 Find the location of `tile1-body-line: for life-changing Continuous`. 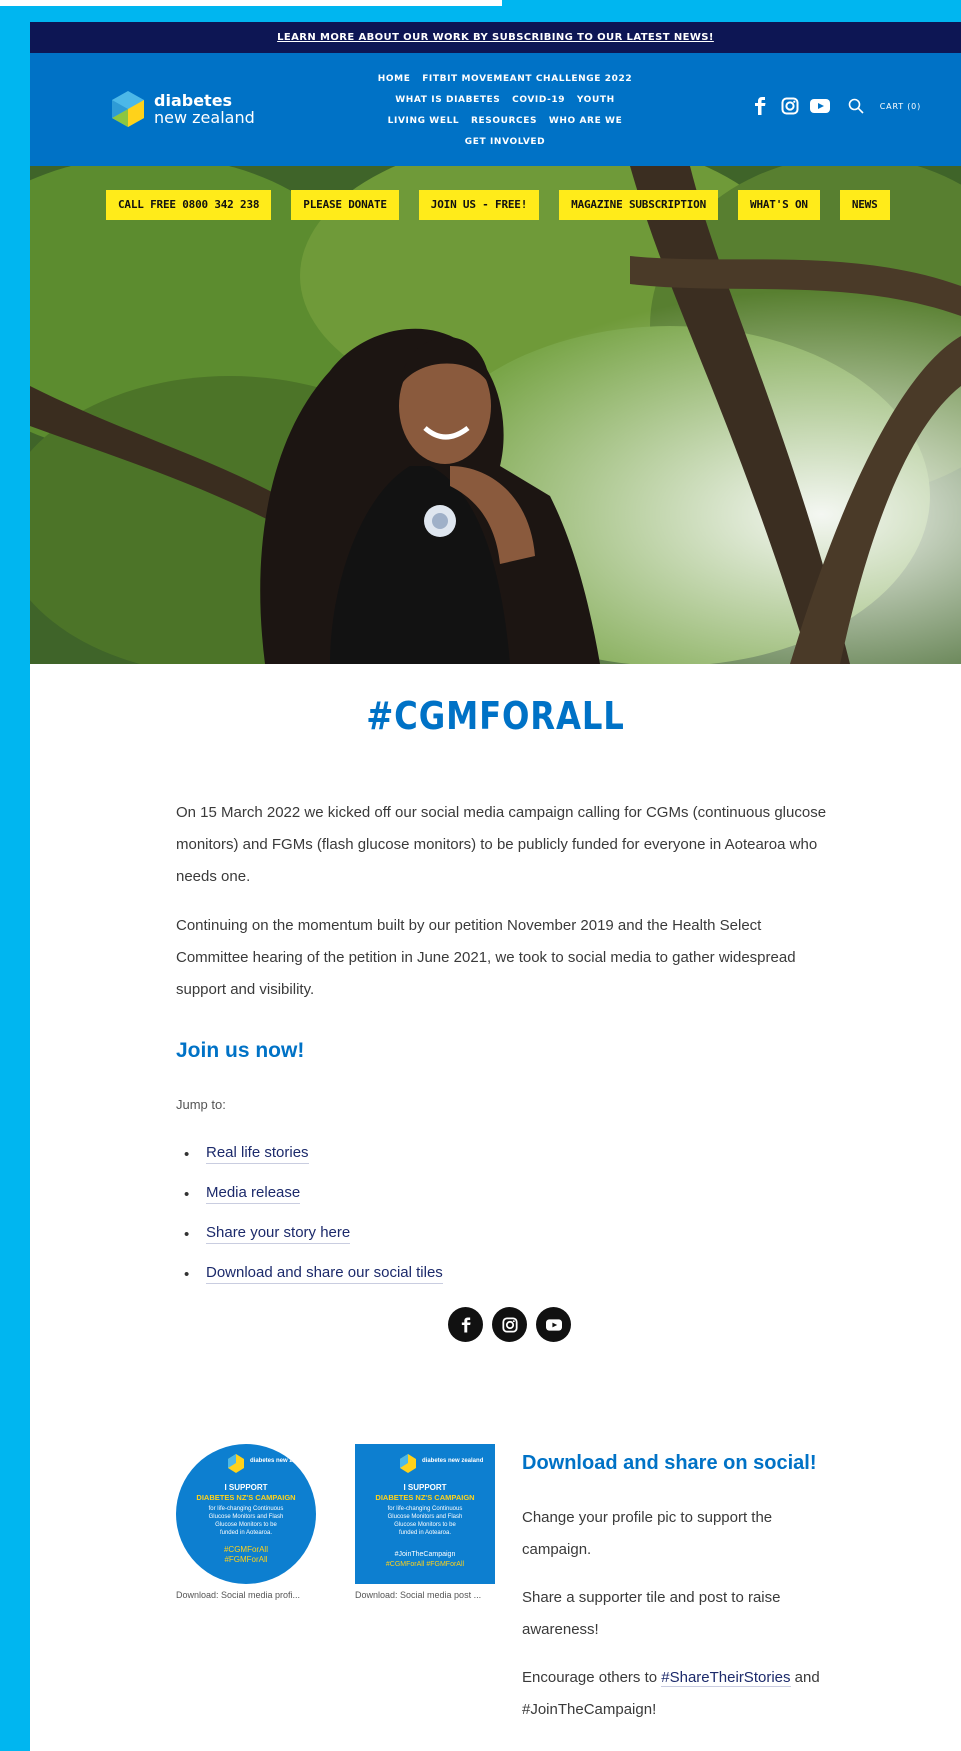

tile1-body-line: for life-changing Continuous is located at coordinates (246, 1509).